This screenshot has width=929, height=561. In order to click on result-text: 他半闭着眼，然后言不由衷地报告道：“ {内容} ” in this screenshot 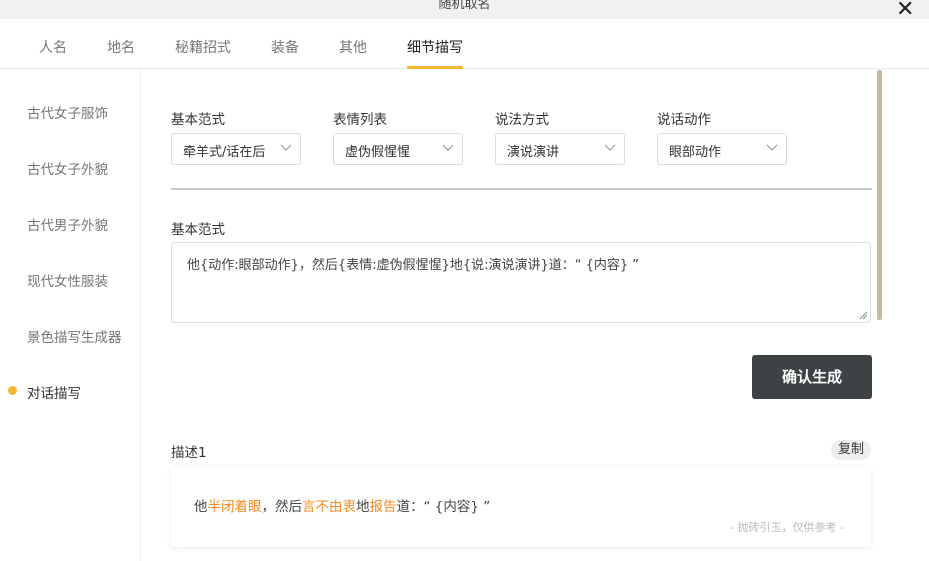, I will do `click(342, 505)`.